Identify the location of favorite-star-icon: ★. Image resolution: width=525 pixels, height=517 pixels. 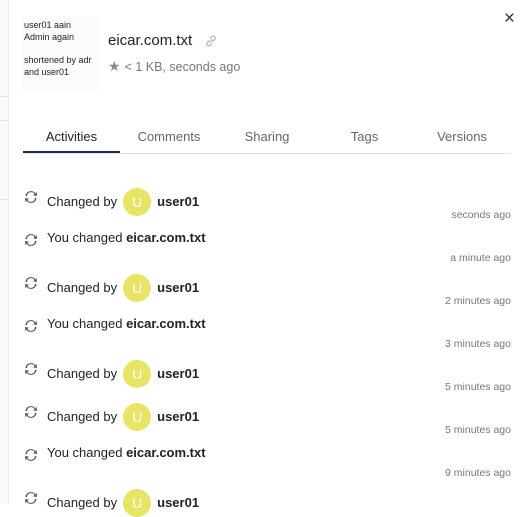
(114, 66).